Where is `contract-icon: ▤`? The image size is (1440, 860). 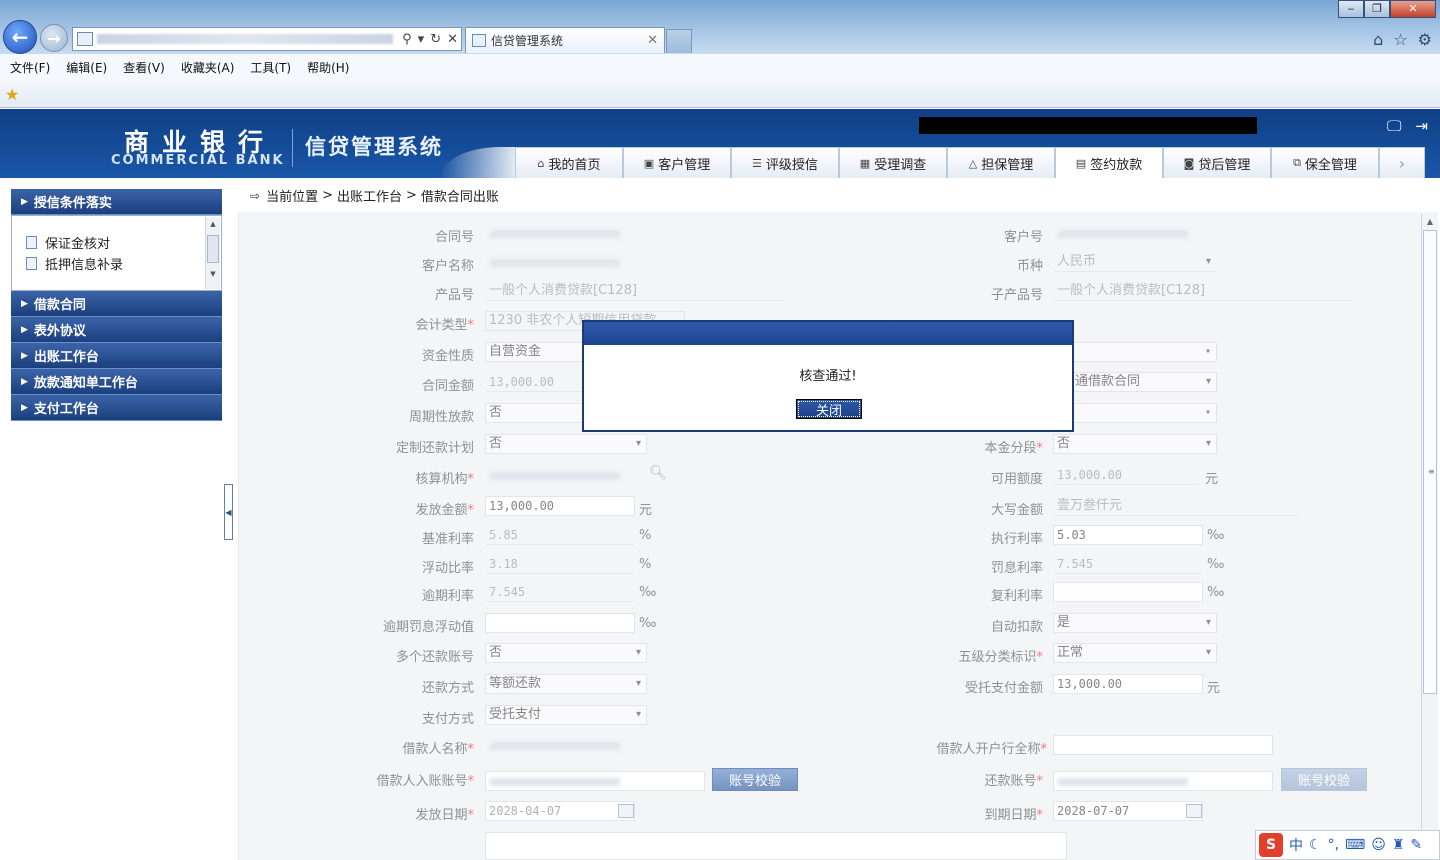 contract-icon: ▤ is located at coordinates (1081, 163).